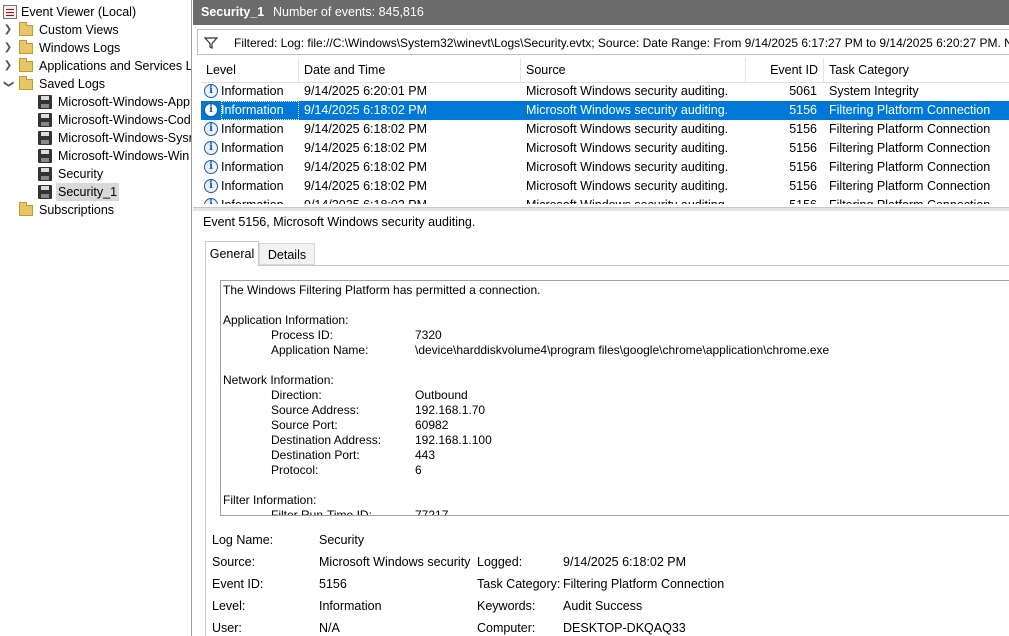 The width and height of the screenshot is (1009, 636). I want to click on event-cell-id: 5061, so click(803, 91).